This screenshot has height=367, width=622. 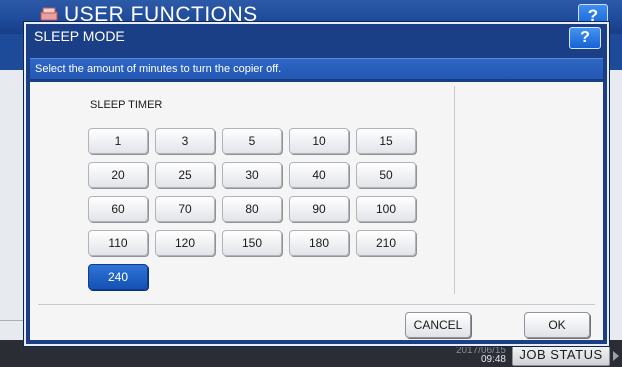 What do you see at coordinates (49, 14) in the screenshot?
I see `machine-icon` at bounding box center [49, 14].